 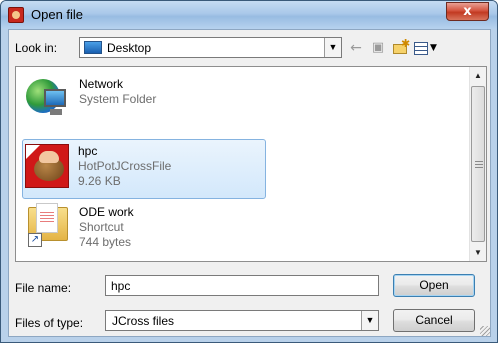 What do you see at coordinates (242, 320) in the screenshot?
I see `file-type-dropdown: JCross files ▼` at bounding box center [242, 320].